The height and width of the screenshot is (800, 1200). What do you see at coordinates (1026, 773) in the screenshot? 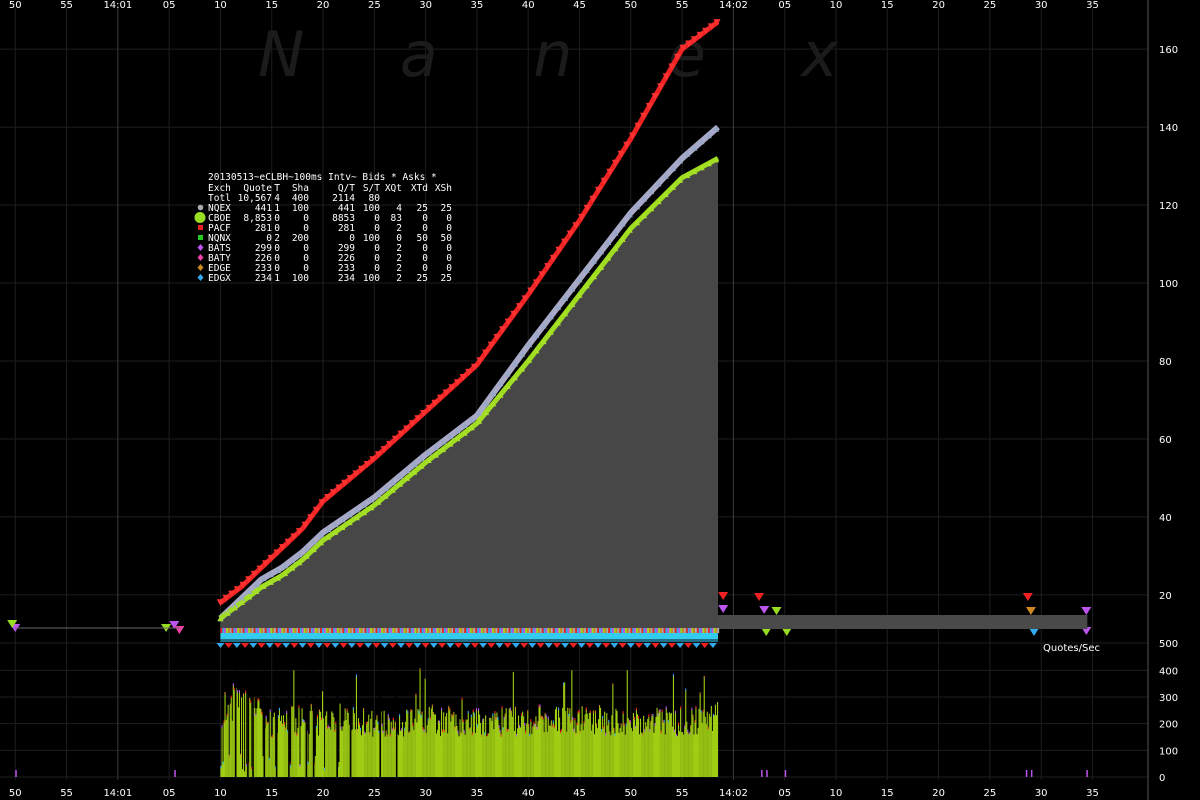
I see `volume-stray-tick` at bounding box center [1026, 773].